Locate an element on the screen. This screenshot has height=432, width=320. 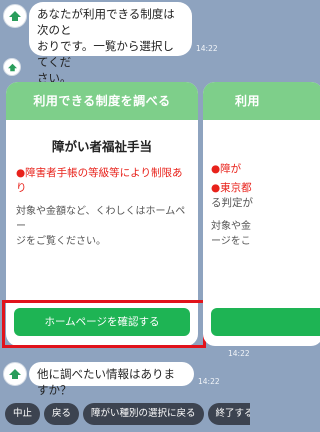
quick-reply-bar: 中止 戻る 障がい種別の選択に戻る 終了する is located at coordinates (125, 414).